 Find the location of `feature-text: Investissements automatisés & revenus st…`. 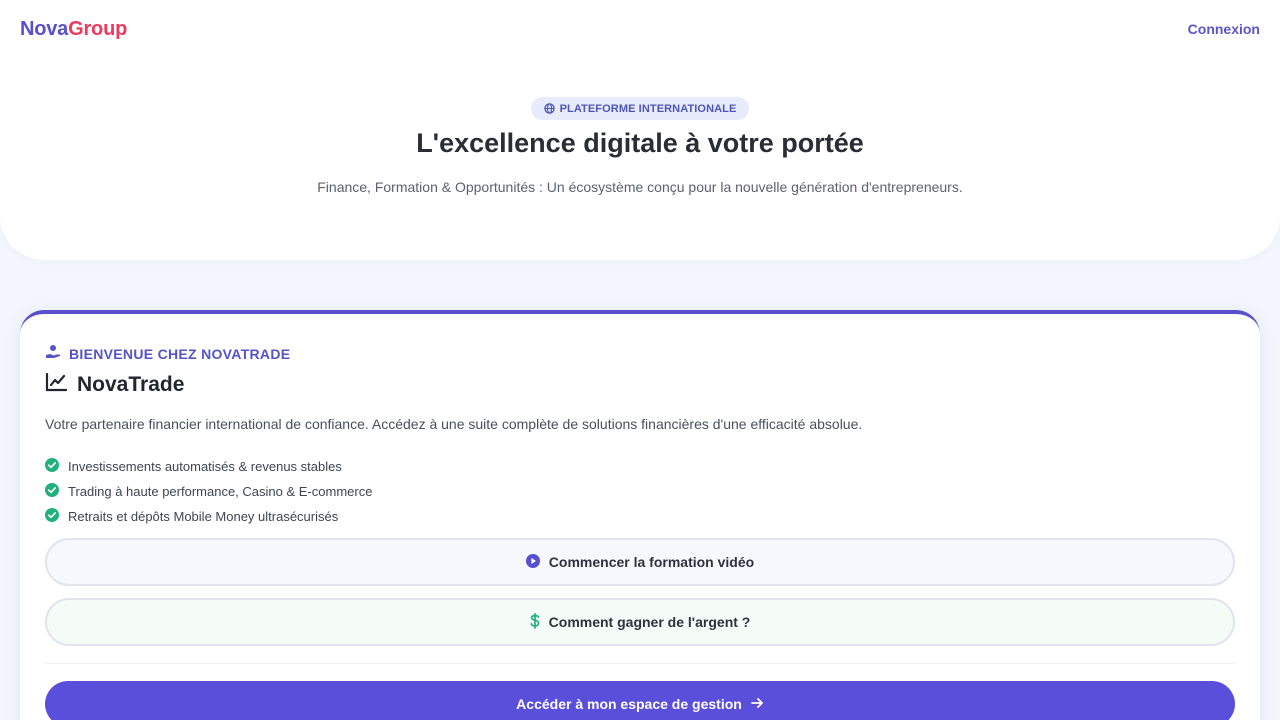

feature-text: Investissements automatisés & revenus st… is located at coordinates (205, 466).